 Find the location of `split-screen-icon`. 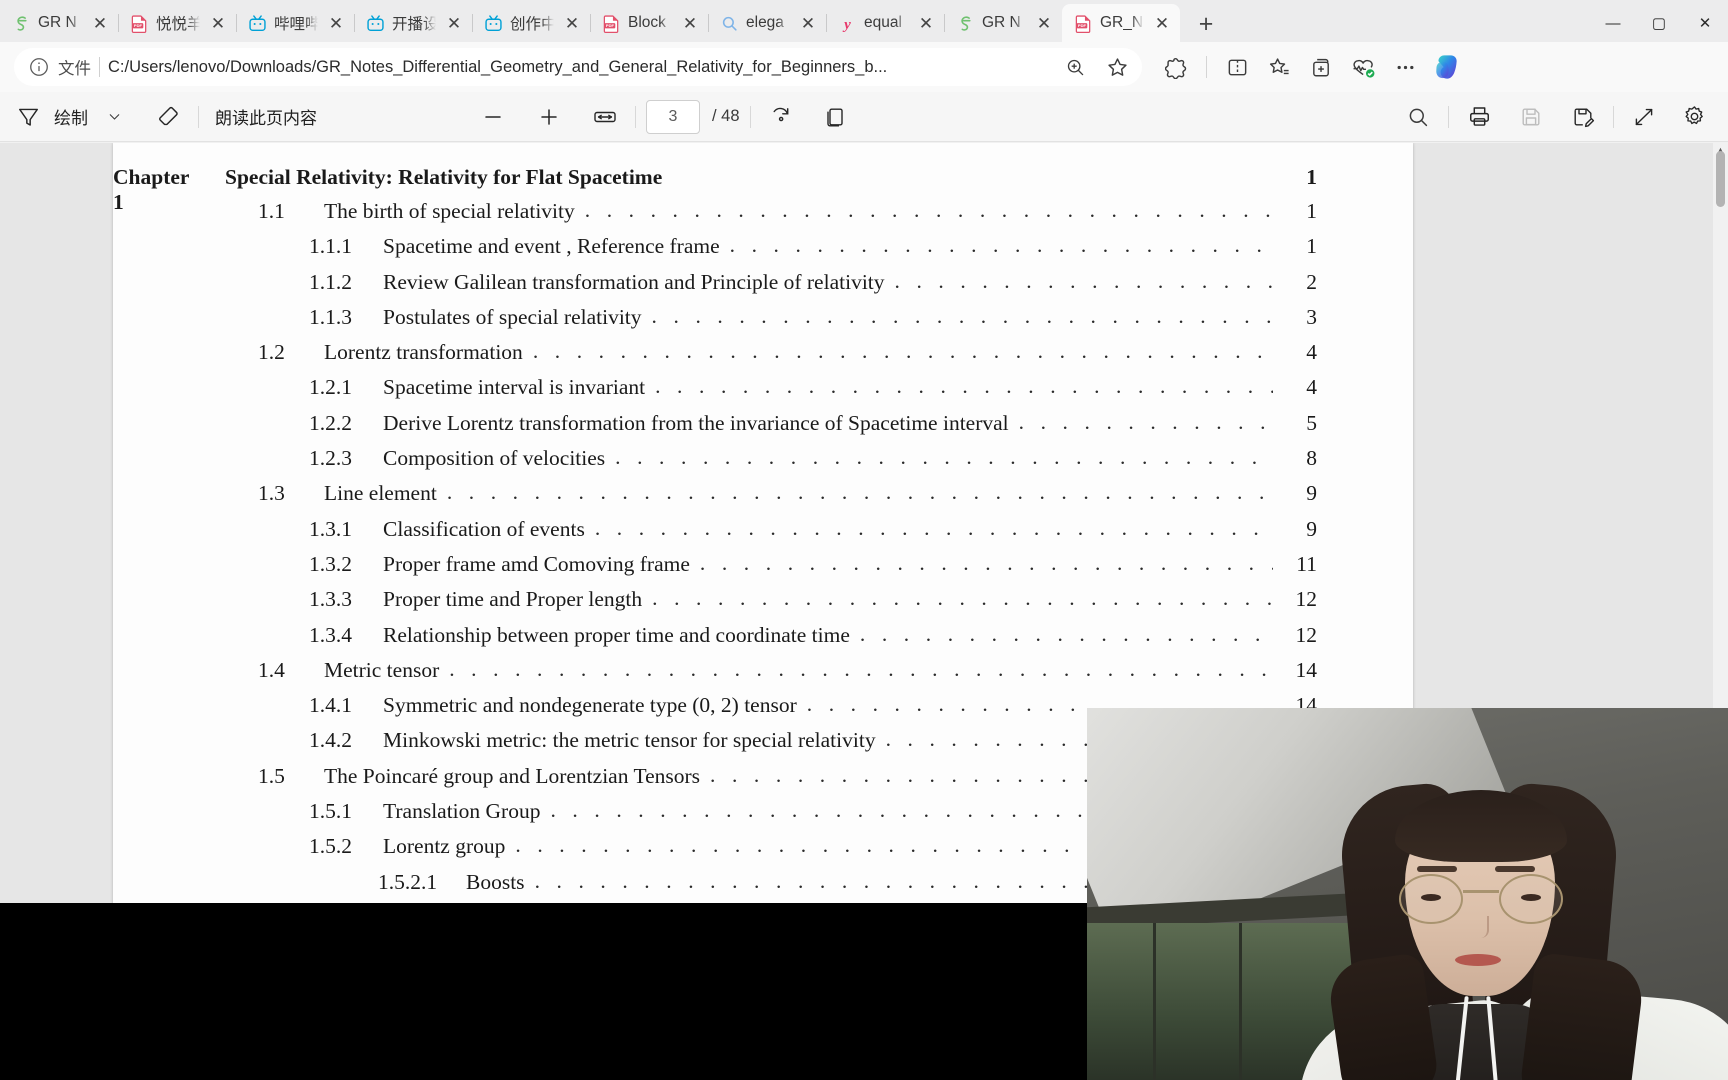

split-screen-icon is located at coordinates (1237, 67).